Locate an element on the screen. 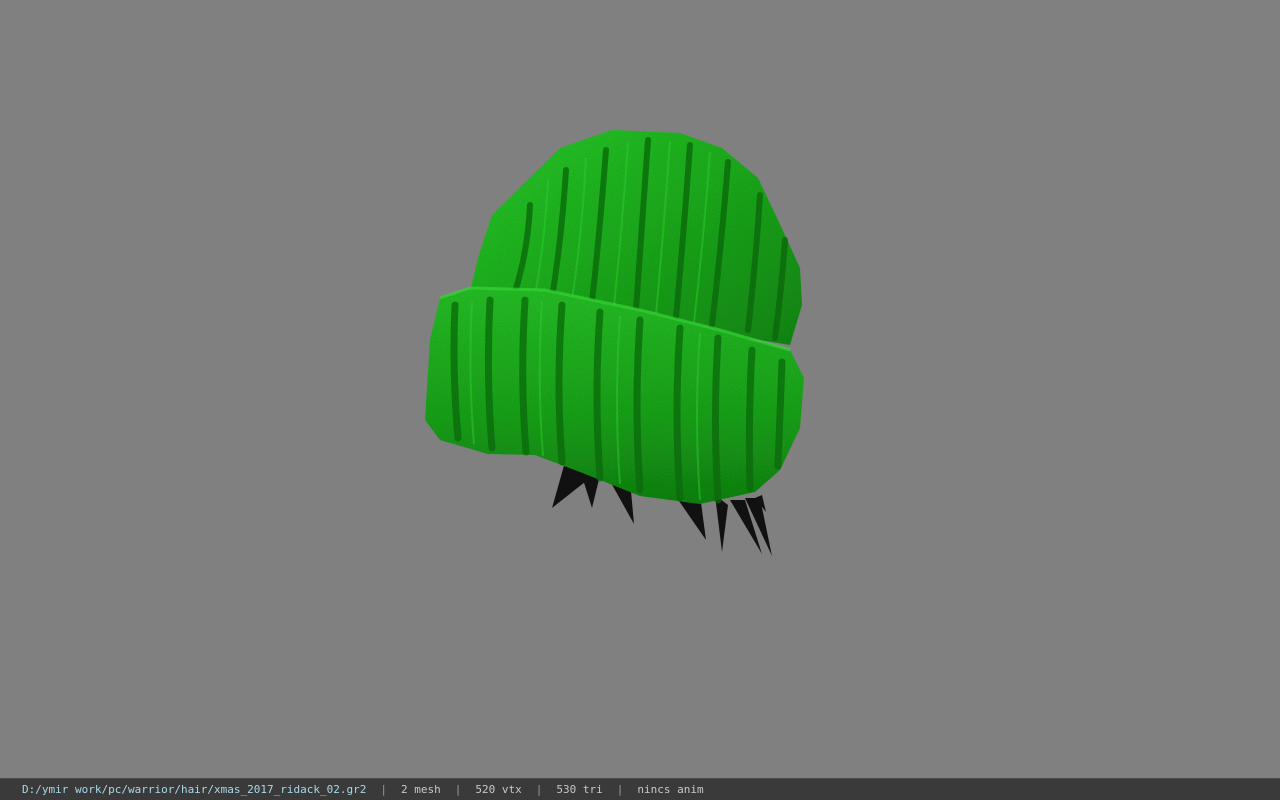  animation-status-label: nincs anim is located at coordinates (670, 789).